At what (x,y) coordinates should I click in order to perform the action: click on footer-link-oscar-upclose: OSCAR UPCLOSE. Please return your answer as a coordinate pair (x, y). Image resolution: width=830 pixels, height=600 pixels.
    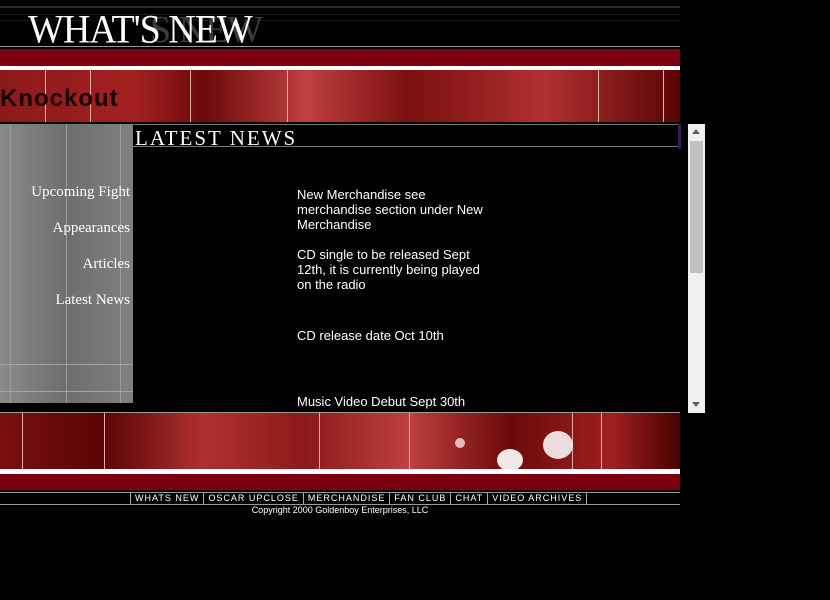
    Looking at the image, I should click on (253, 498).